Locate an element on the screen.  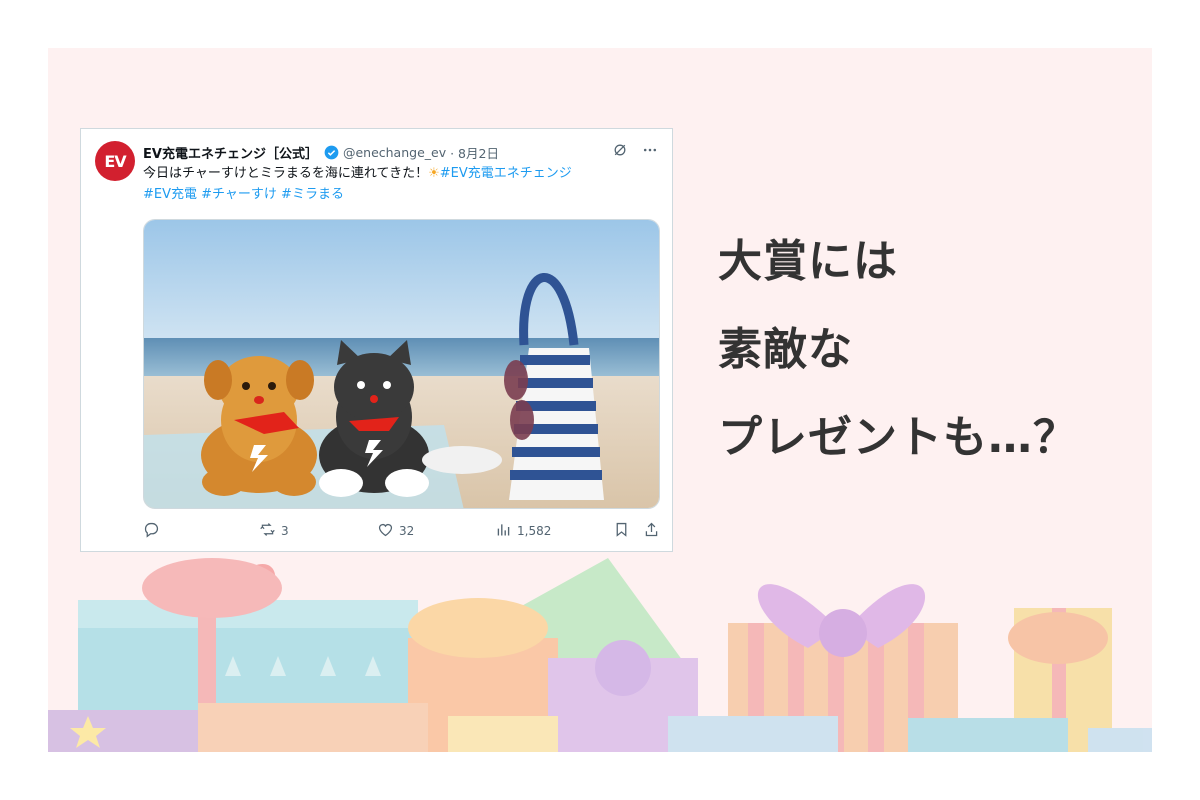
avatar: EV is located at coordinates (115, 161).